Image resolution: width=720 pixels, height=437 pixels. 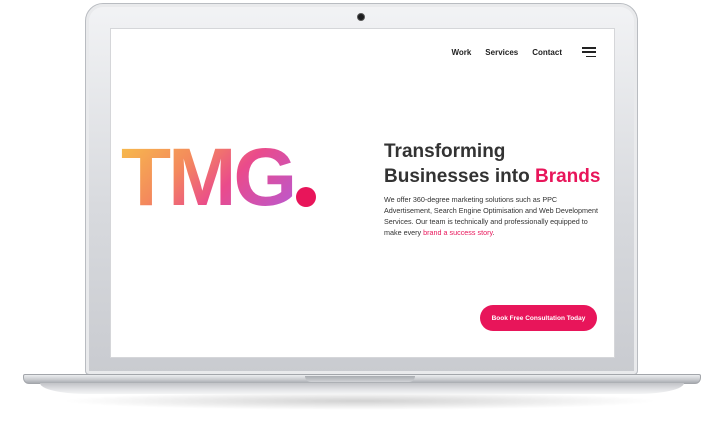 I want to click on book-consultation-button: Book Free Consultation Today, so click(x=538, y=318).